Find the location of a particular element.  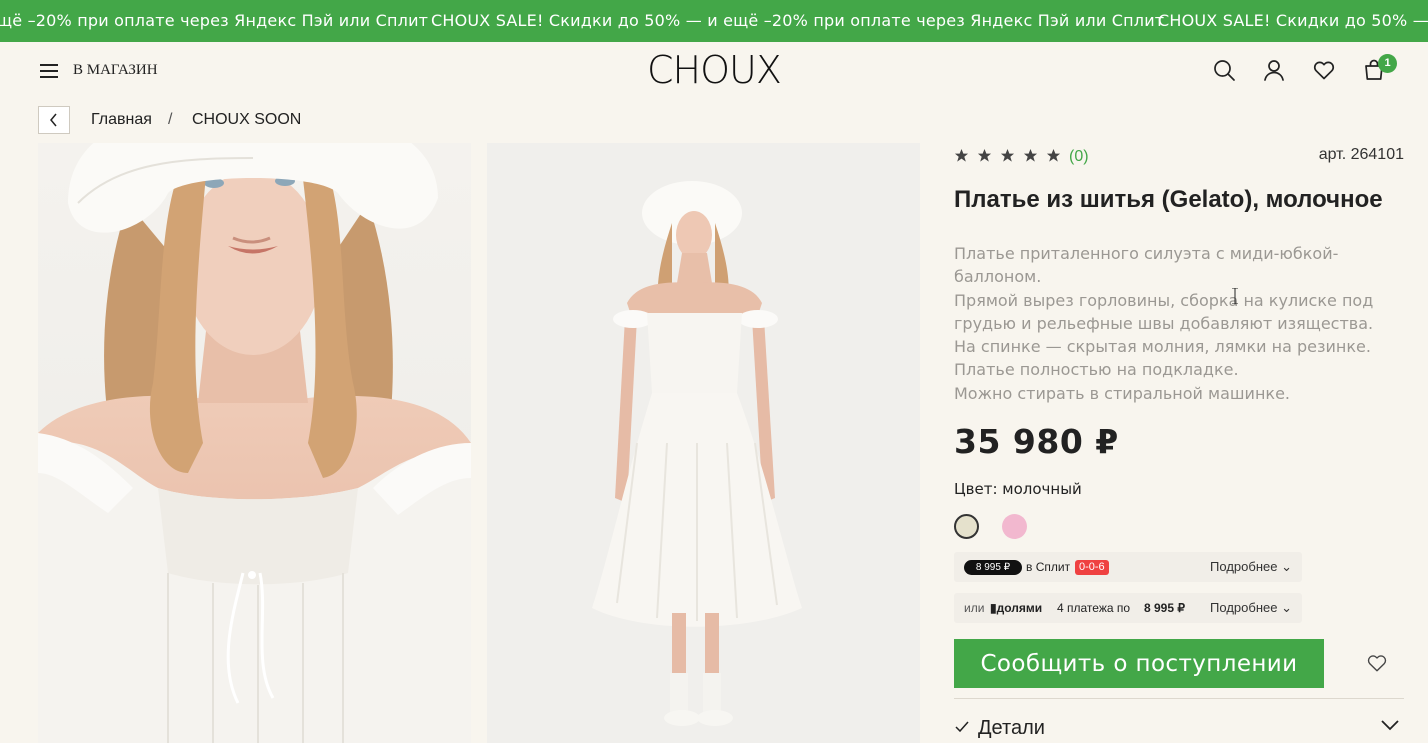

promo-text: CHOUX SALE! Скидки до 50% — is located at coordinates (1293, 20).